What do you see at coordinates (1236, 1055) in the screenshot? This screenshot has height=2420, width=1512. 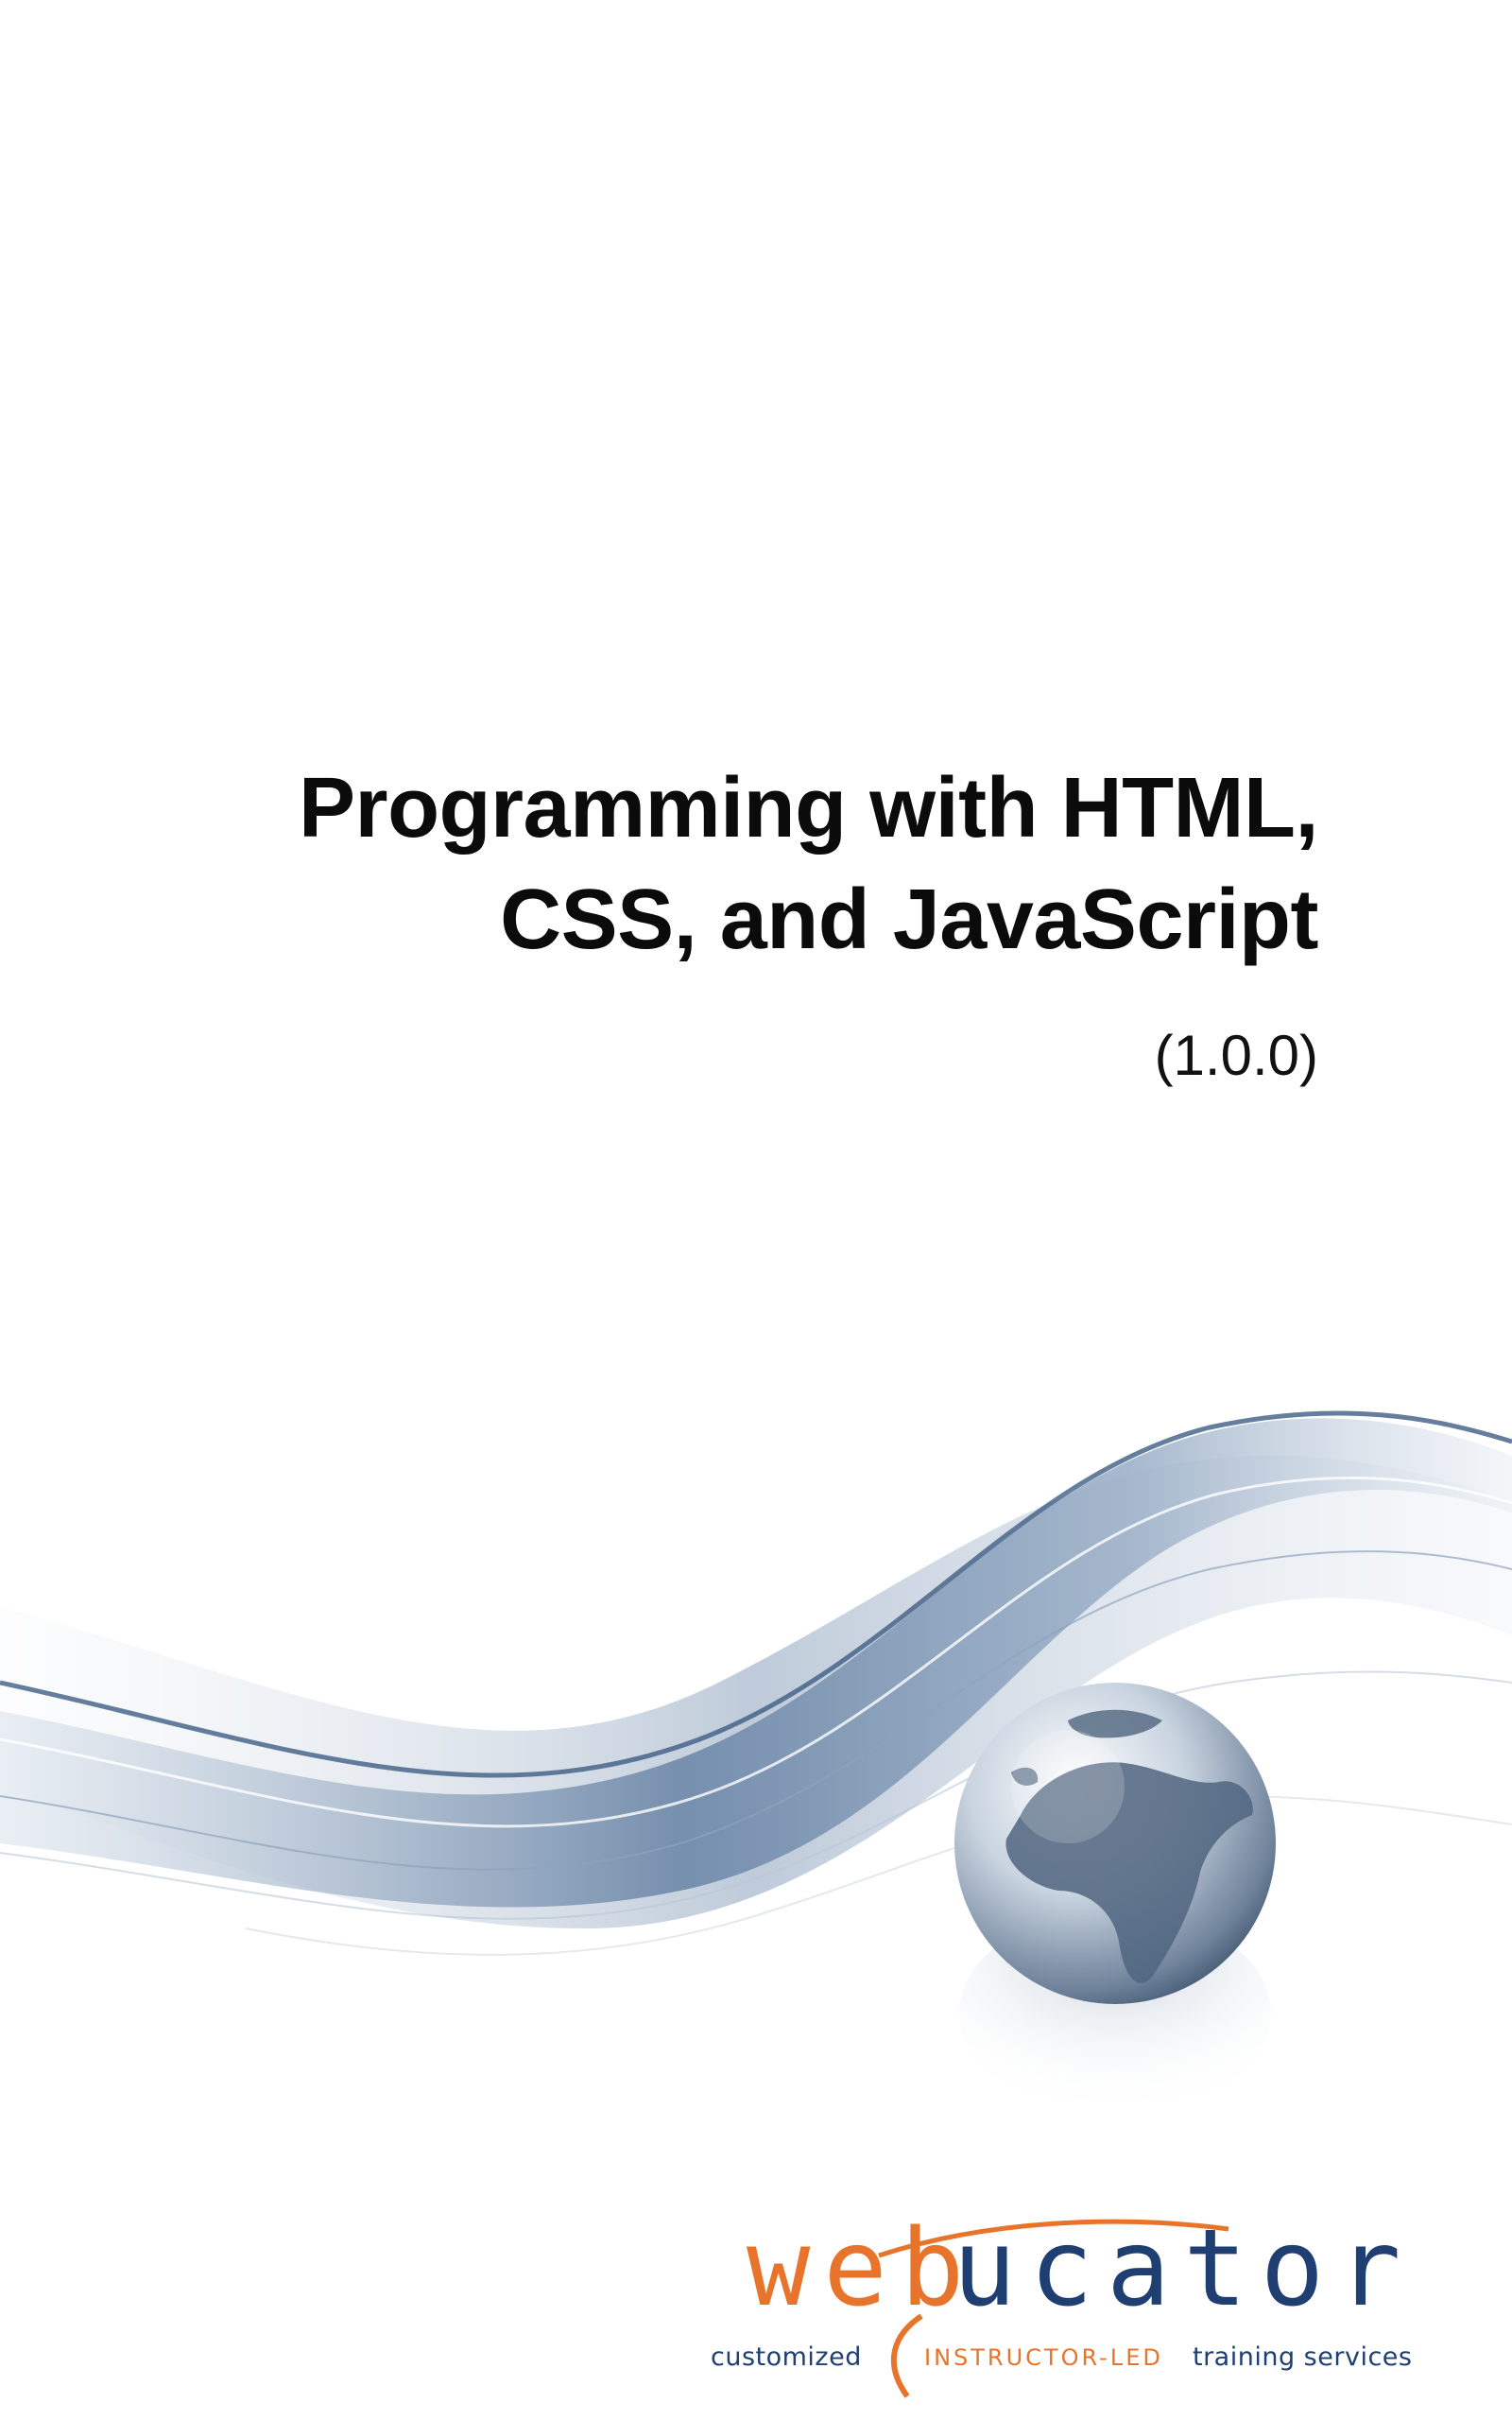 I see `book-version: (1.0.0)` at bounding box center [1236, 1055].